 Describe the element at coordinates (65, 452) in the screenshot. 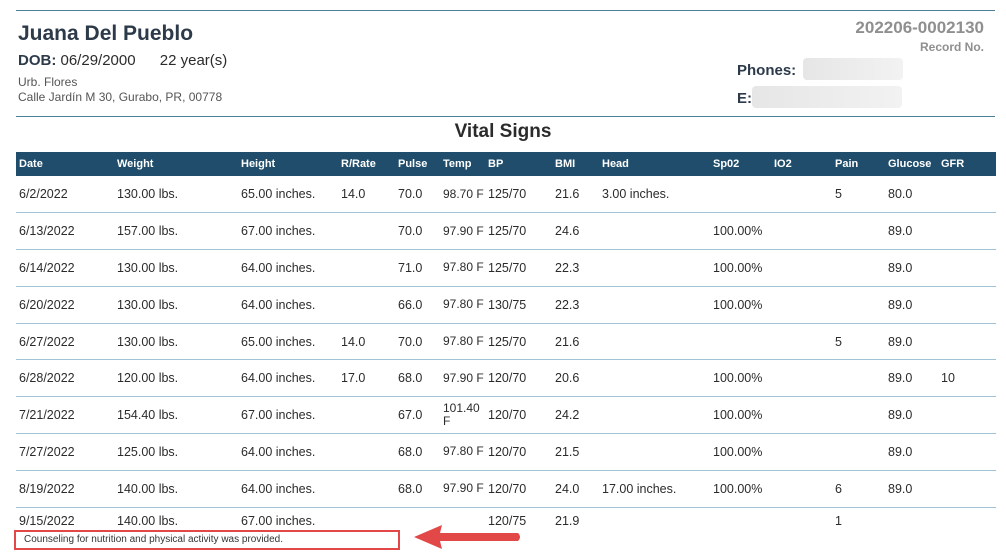

I see `cell-date: 7/27/2022` at that location.